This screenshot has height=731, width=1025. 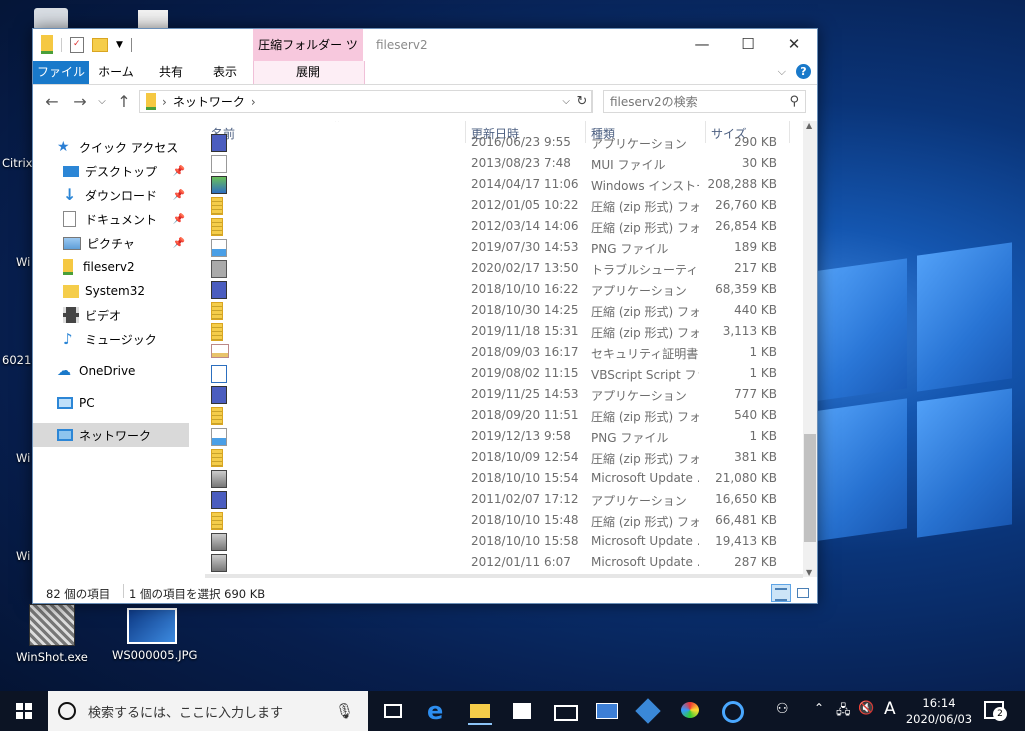 What do you see at coordinates (24, 711) in the screenshot?
I see `start-button` at bounding box center [24, 711].